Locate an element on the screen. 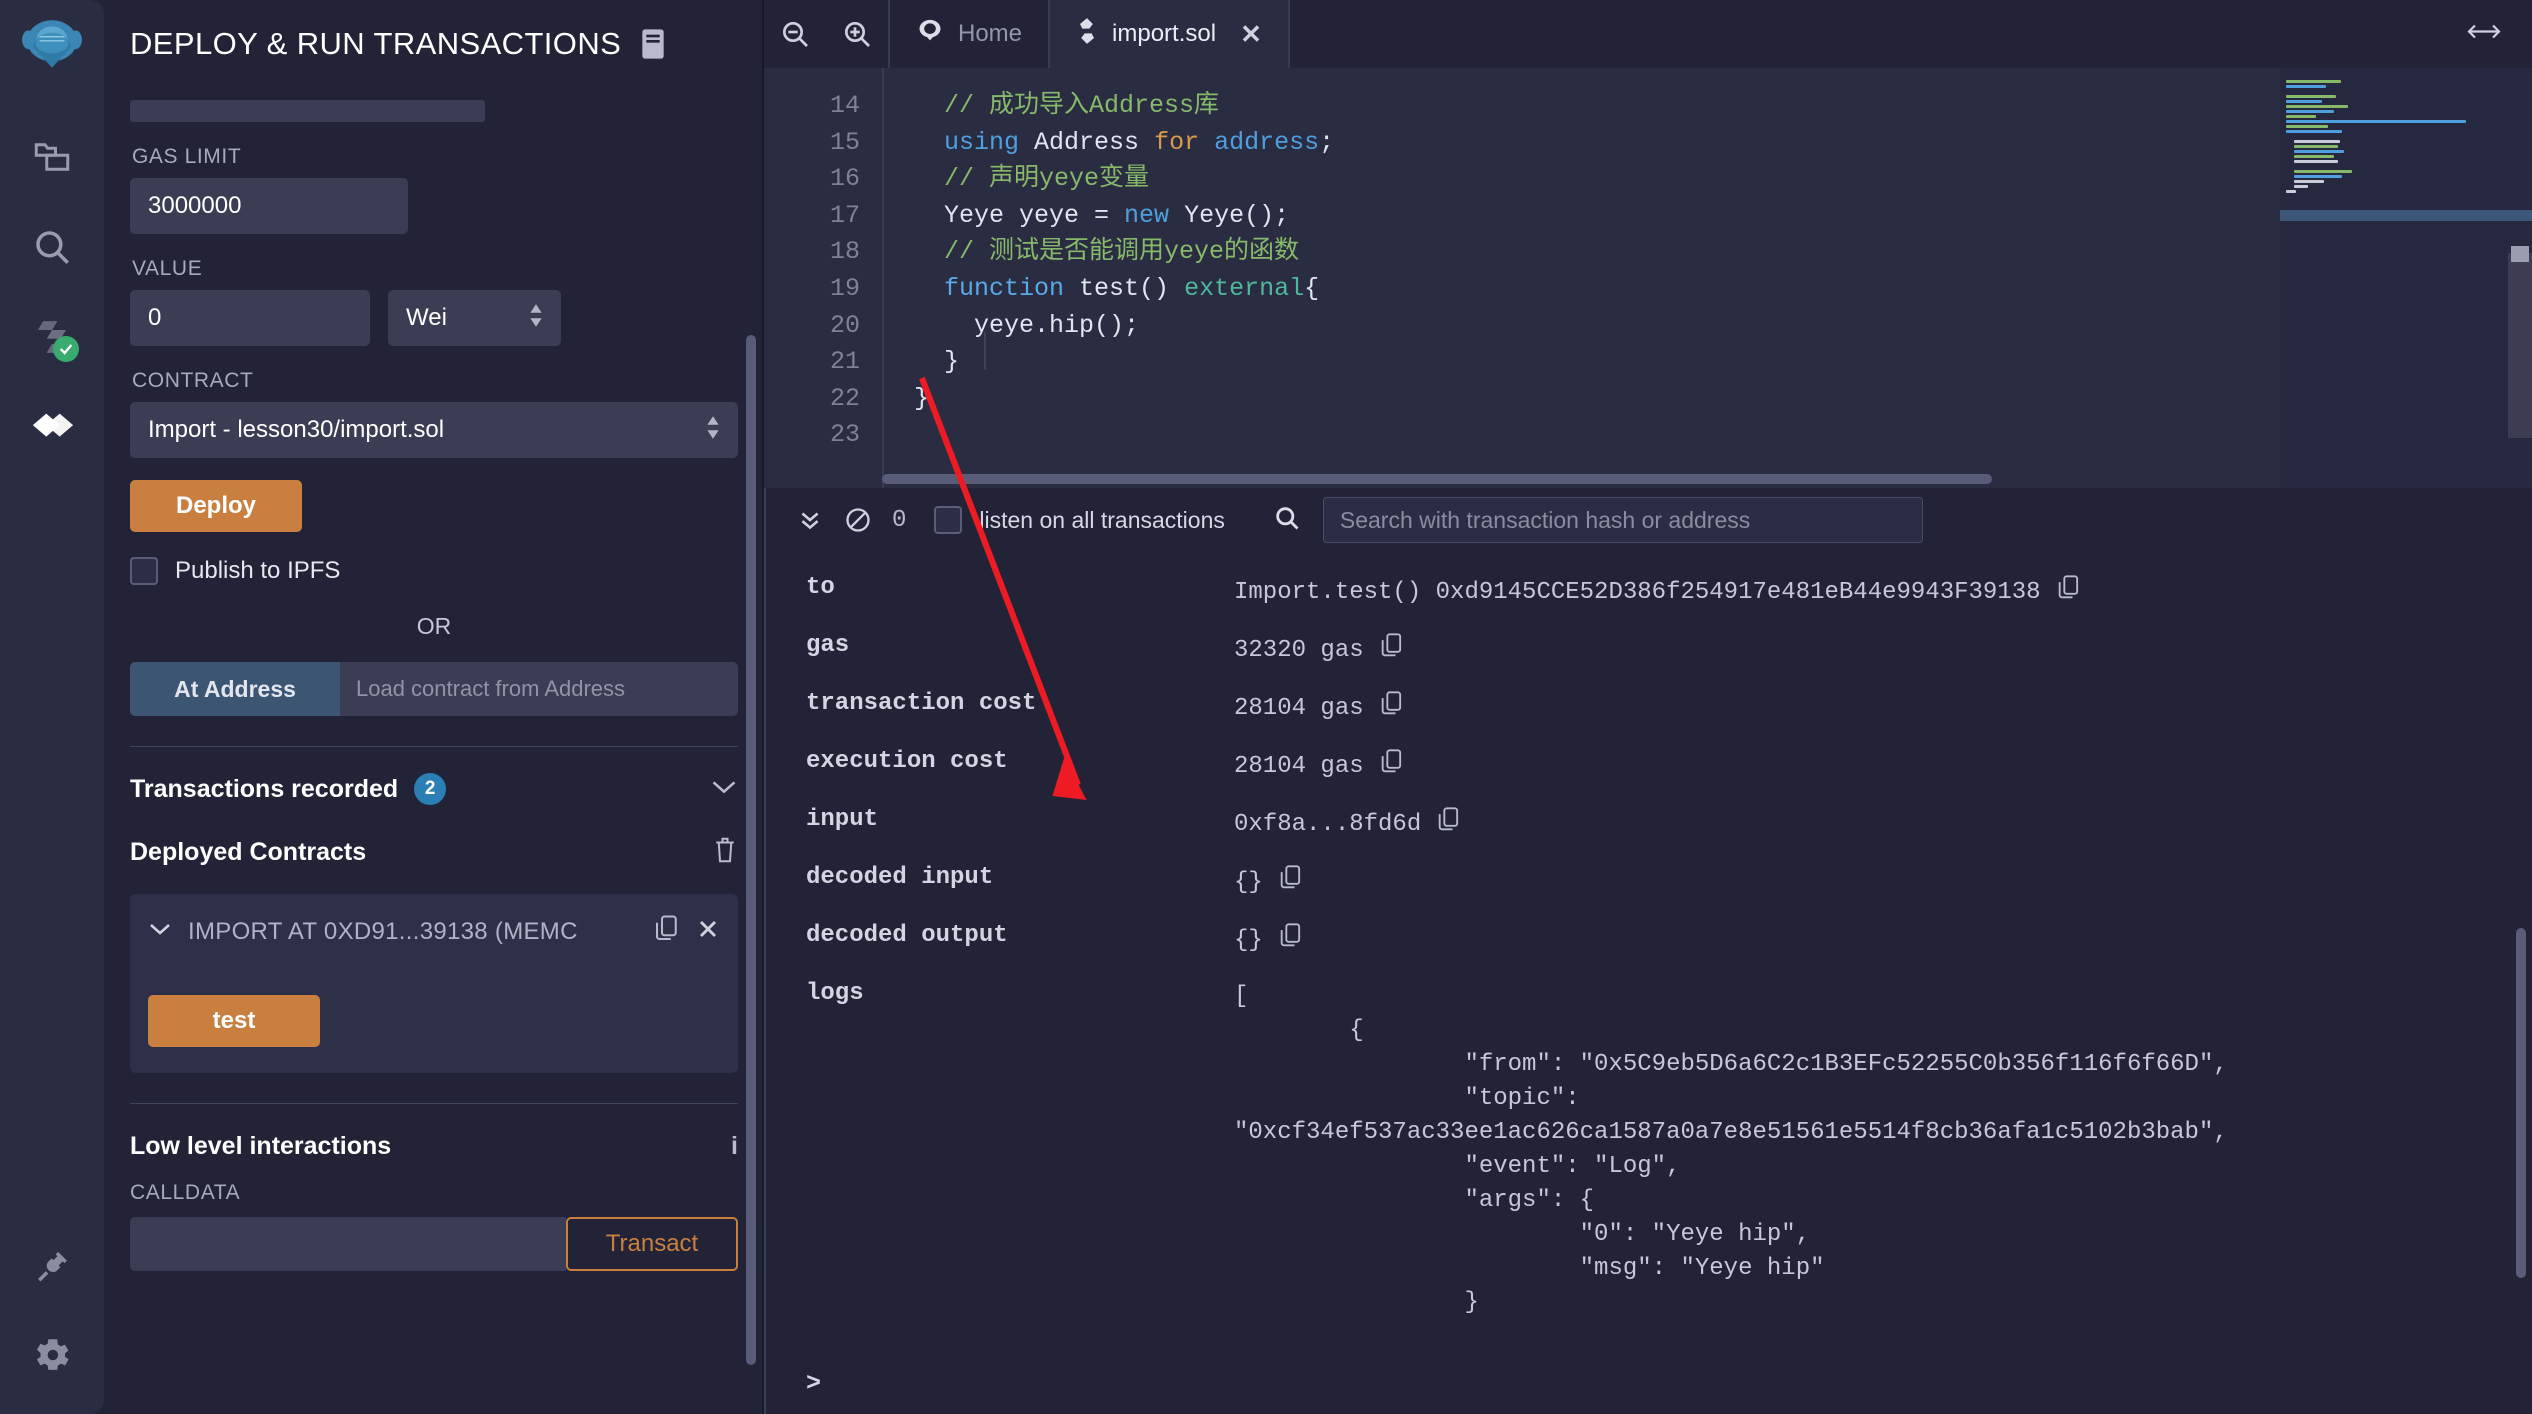 Image resolution: width=2532 pixels, height=1414 pixels. transaction-detail-text: 32320 gas is located at coordinates (1299, 650).